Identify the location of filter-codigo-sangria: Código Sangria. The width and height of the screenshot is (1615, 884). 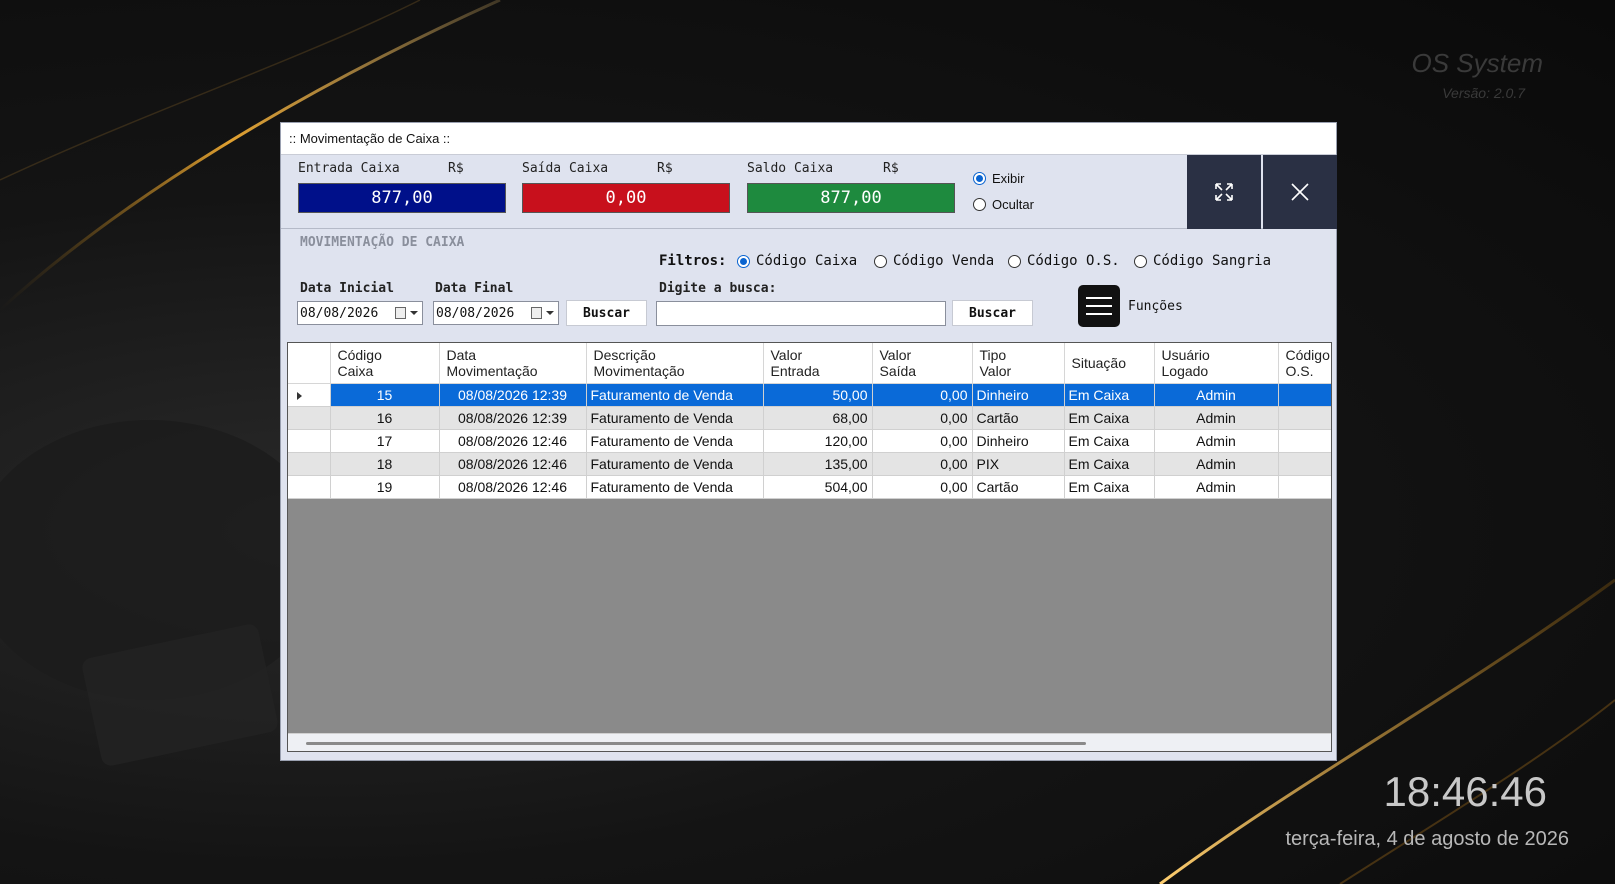
(1202, 261).